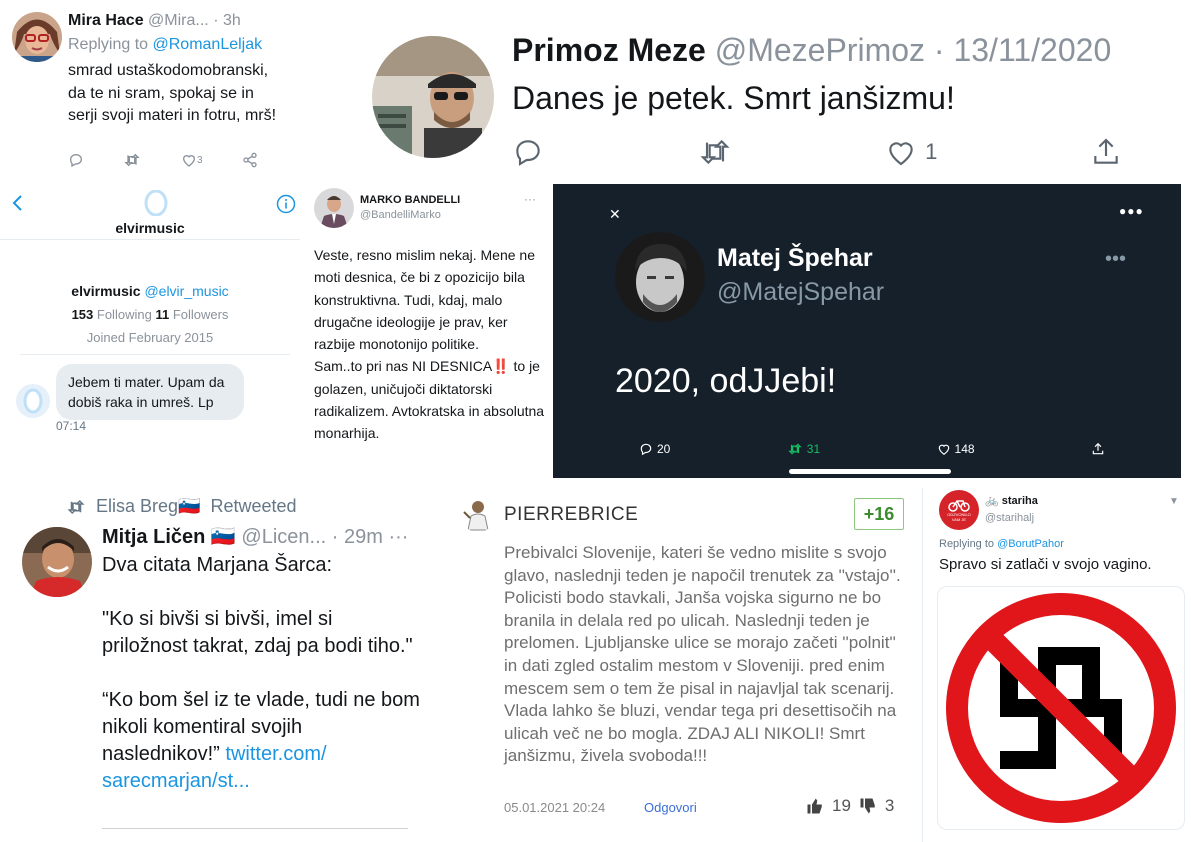 The image size is (1191, 842). I want to click on retweet-count: 31, so click(813, 449).